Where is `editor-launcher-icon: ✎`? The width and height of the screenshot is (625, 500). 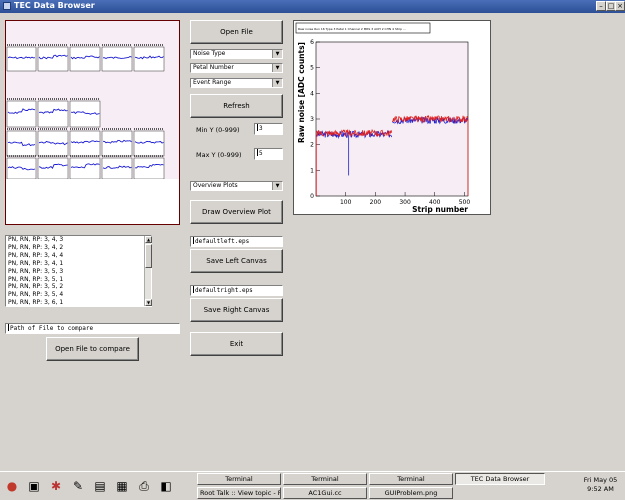
editor-launcher-icon: ✎ is located at coordinates (78, 486).